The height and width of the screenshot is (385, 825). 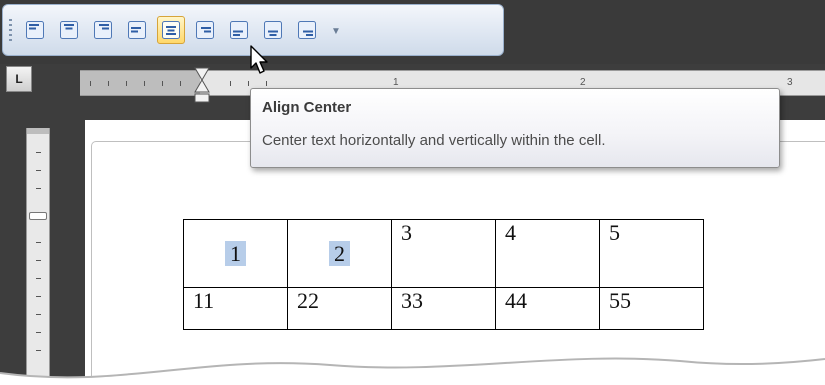 I want to click on align-bottom-left-icon, so click(x=239, y=30).